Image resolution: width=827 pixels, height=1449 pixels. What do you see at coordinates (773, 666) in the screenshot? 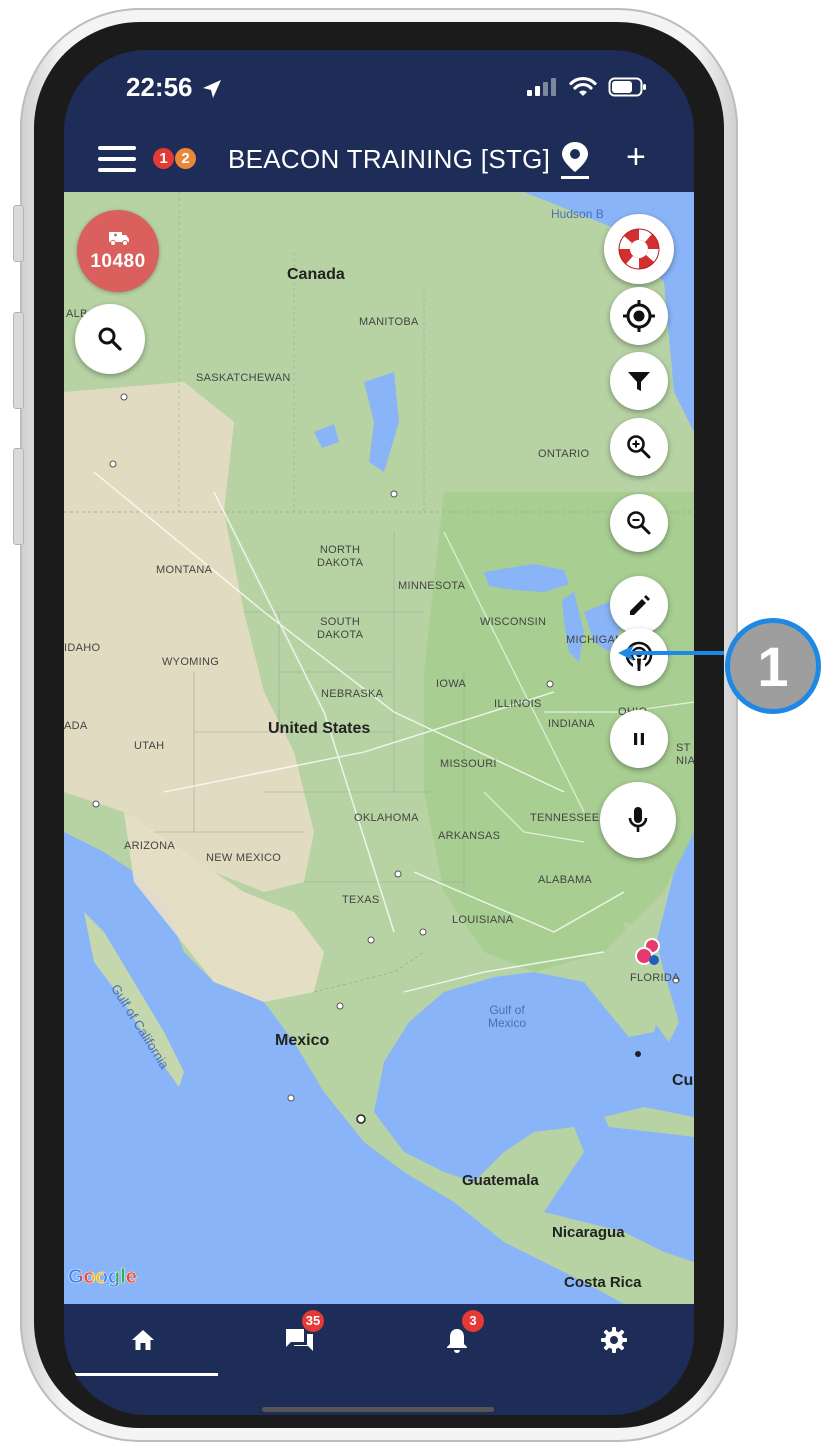
I see `callout-number-badge: 1` at bounding box center [773, 666].